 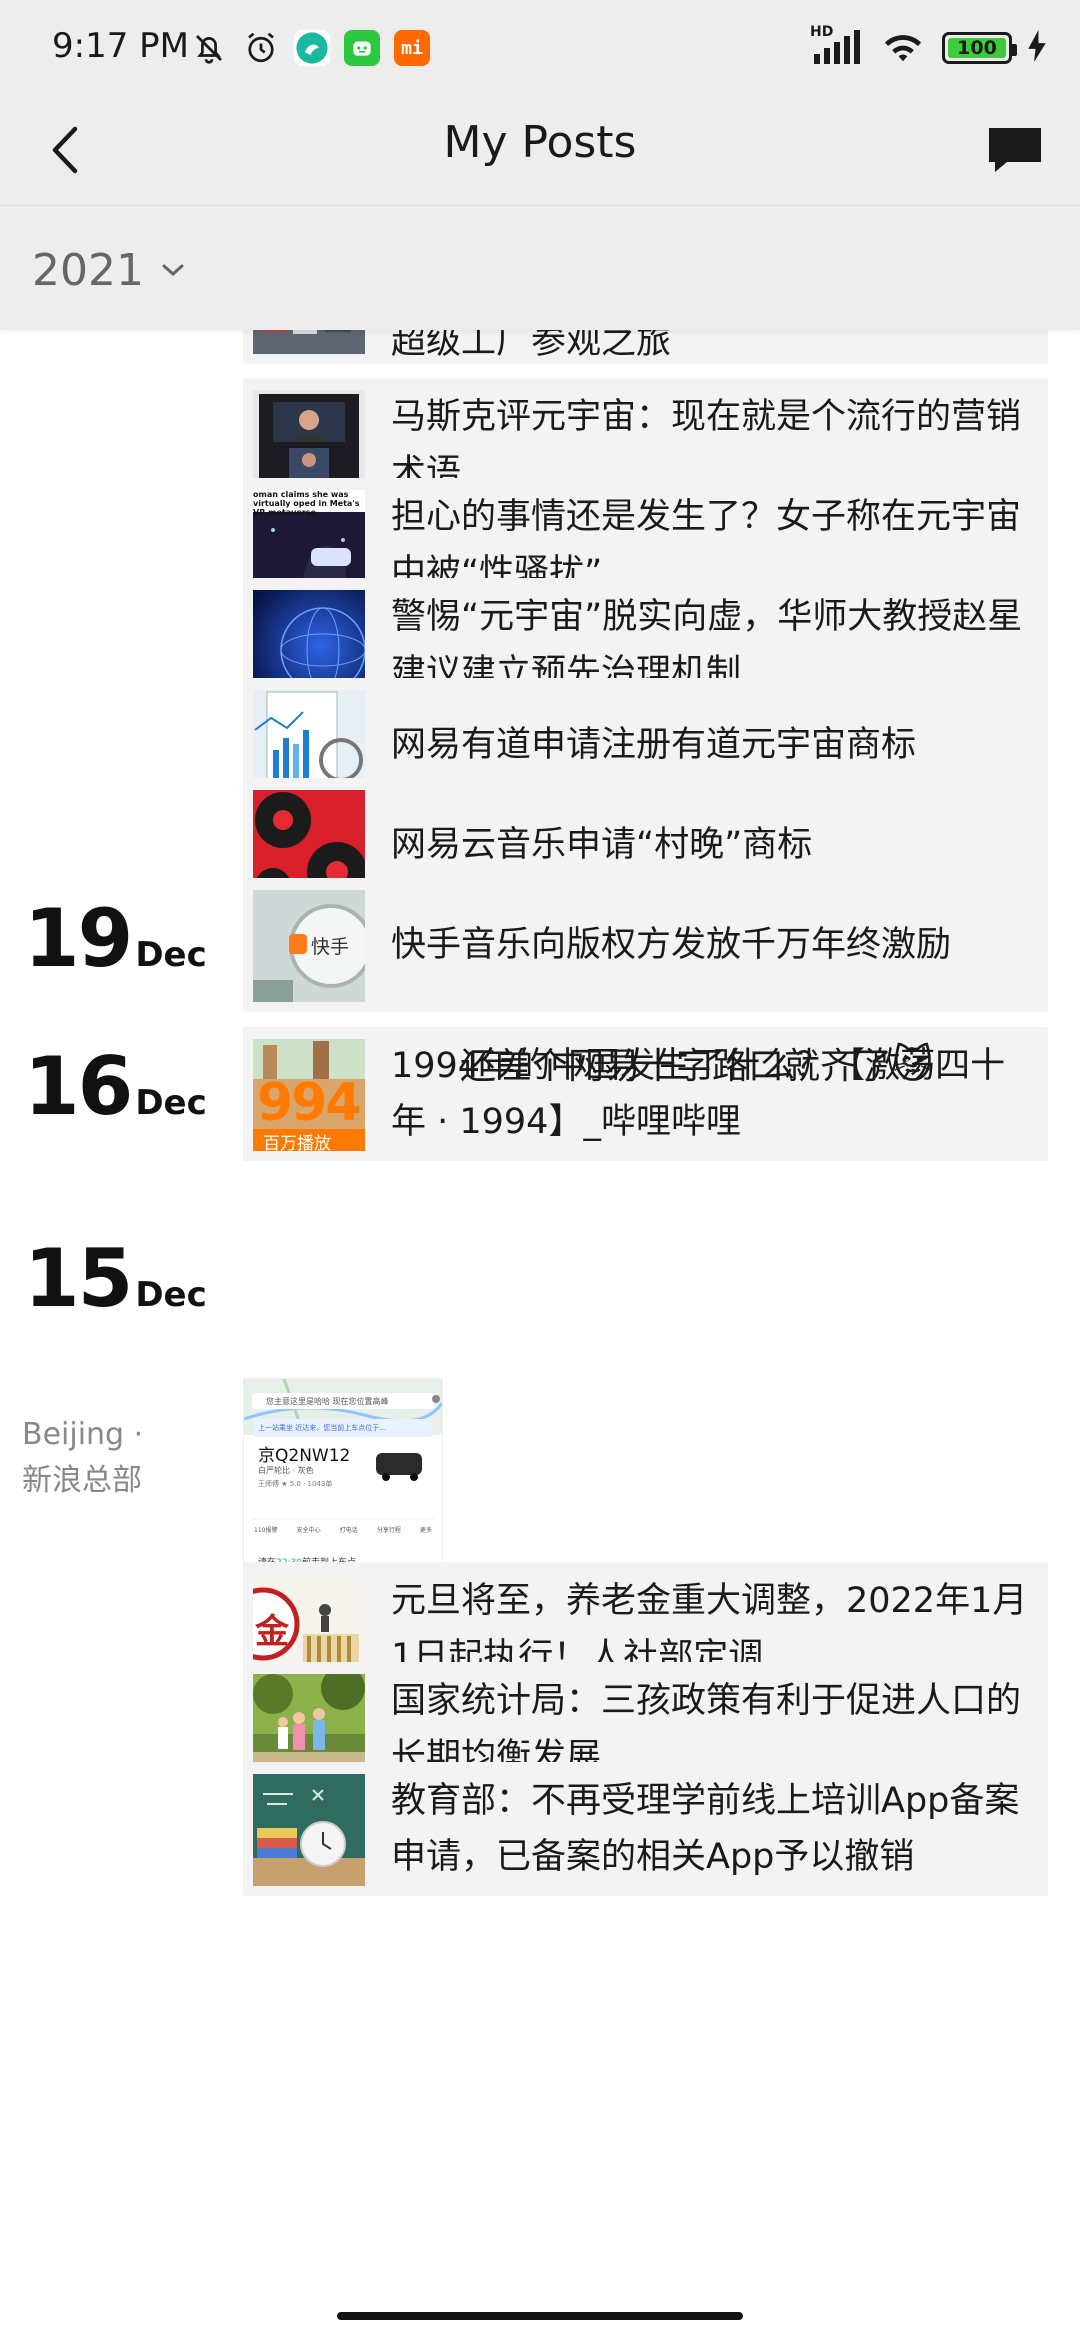 I want to click on signal-icon: HD, so click(x=837, y=46).